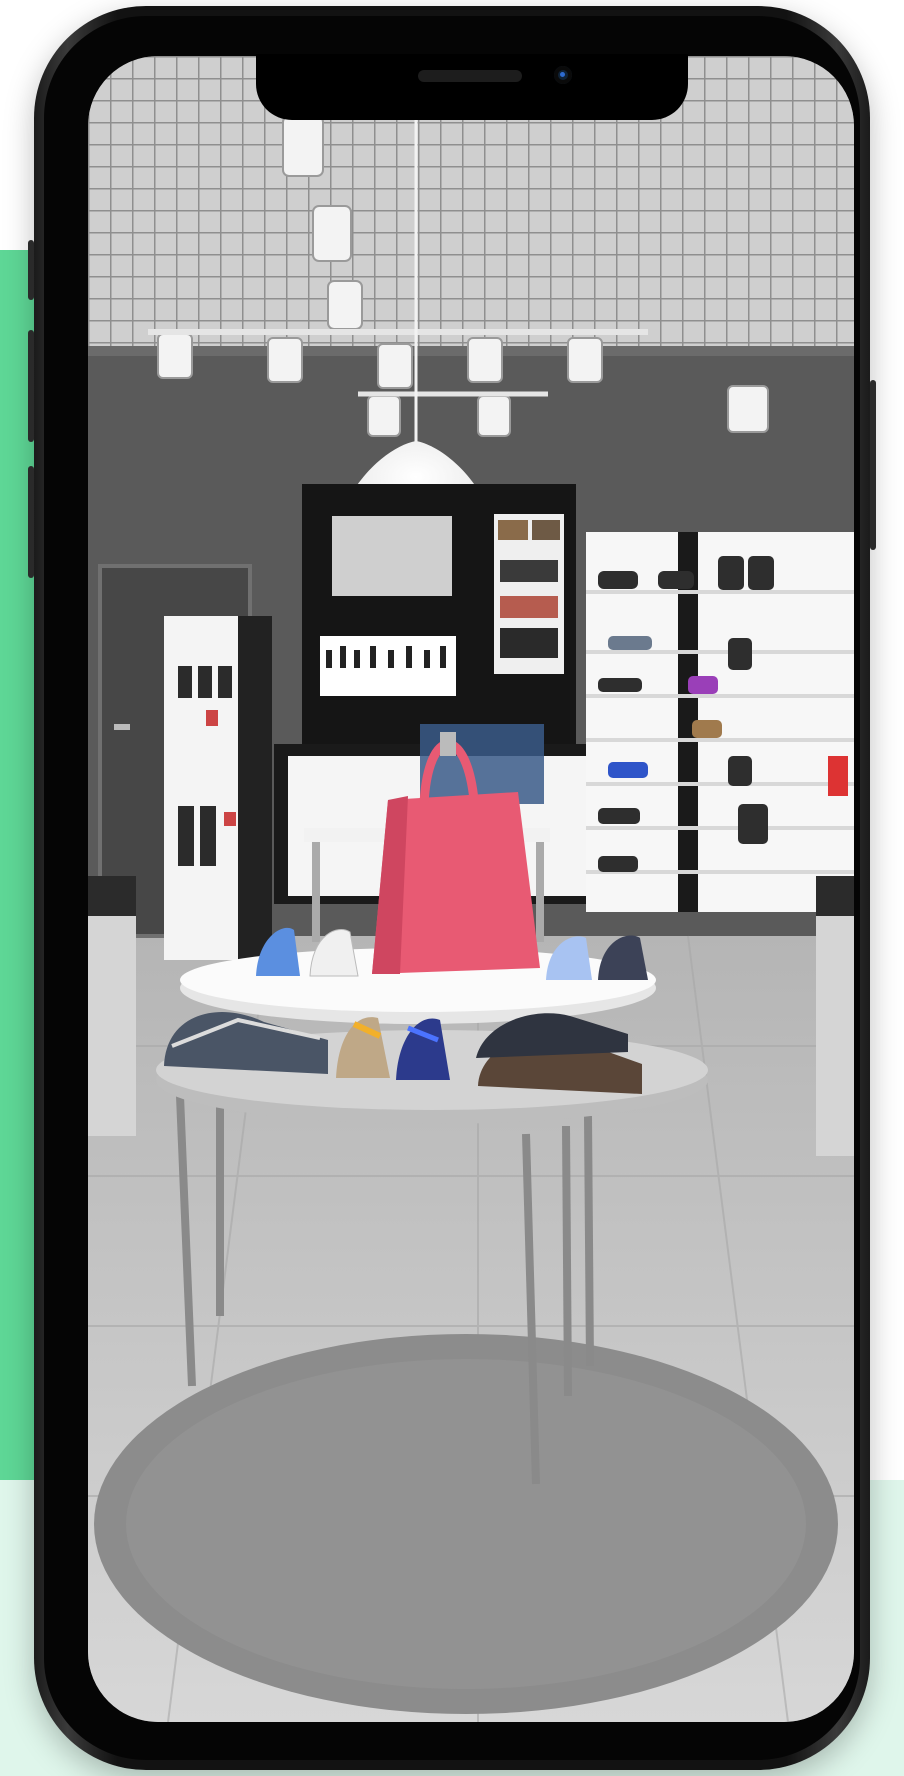 The width and height of the screenshot is (904, 1776). What do you see at coordinates (31, 522) in the screenshot?
I see `side-button-volume-down` at bounding box center [31, 522].